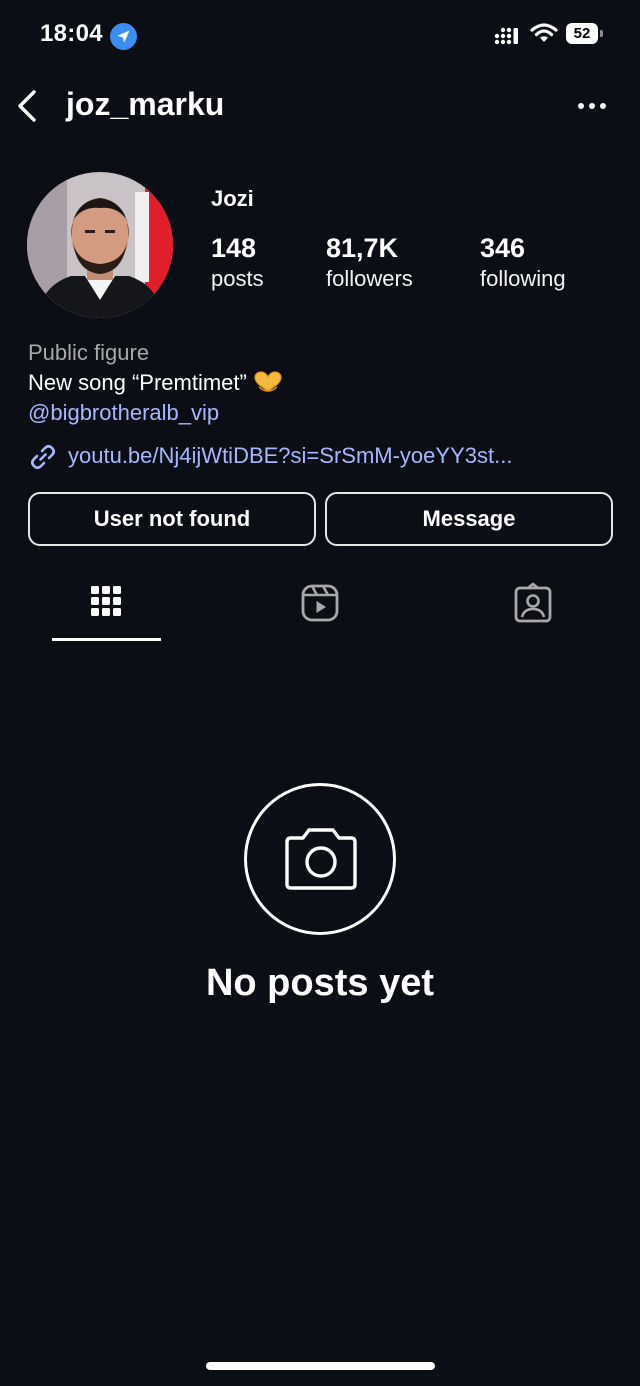  I want to click on posts-count: 148, so click(234, 248).